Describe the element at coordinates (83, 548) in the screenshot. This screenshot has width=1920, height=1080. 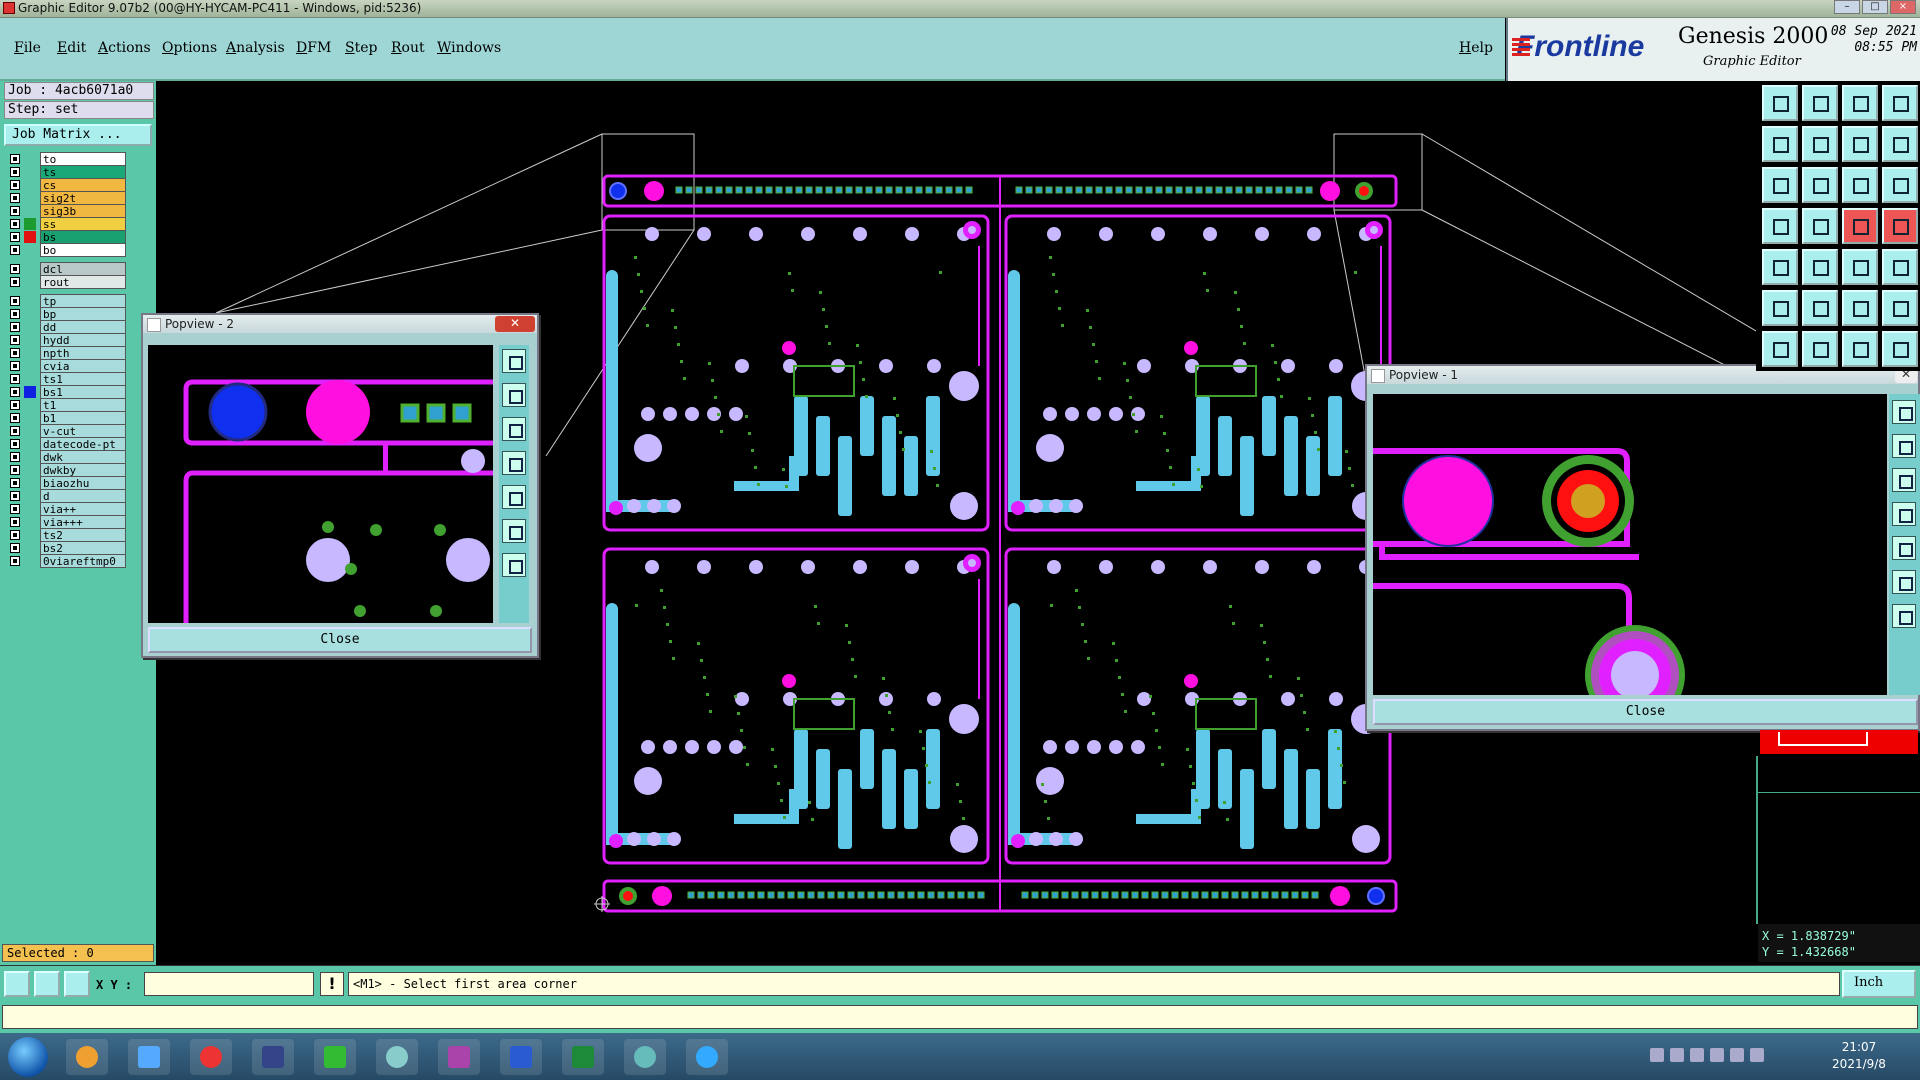
I see `layer-name: bs2` at that location.